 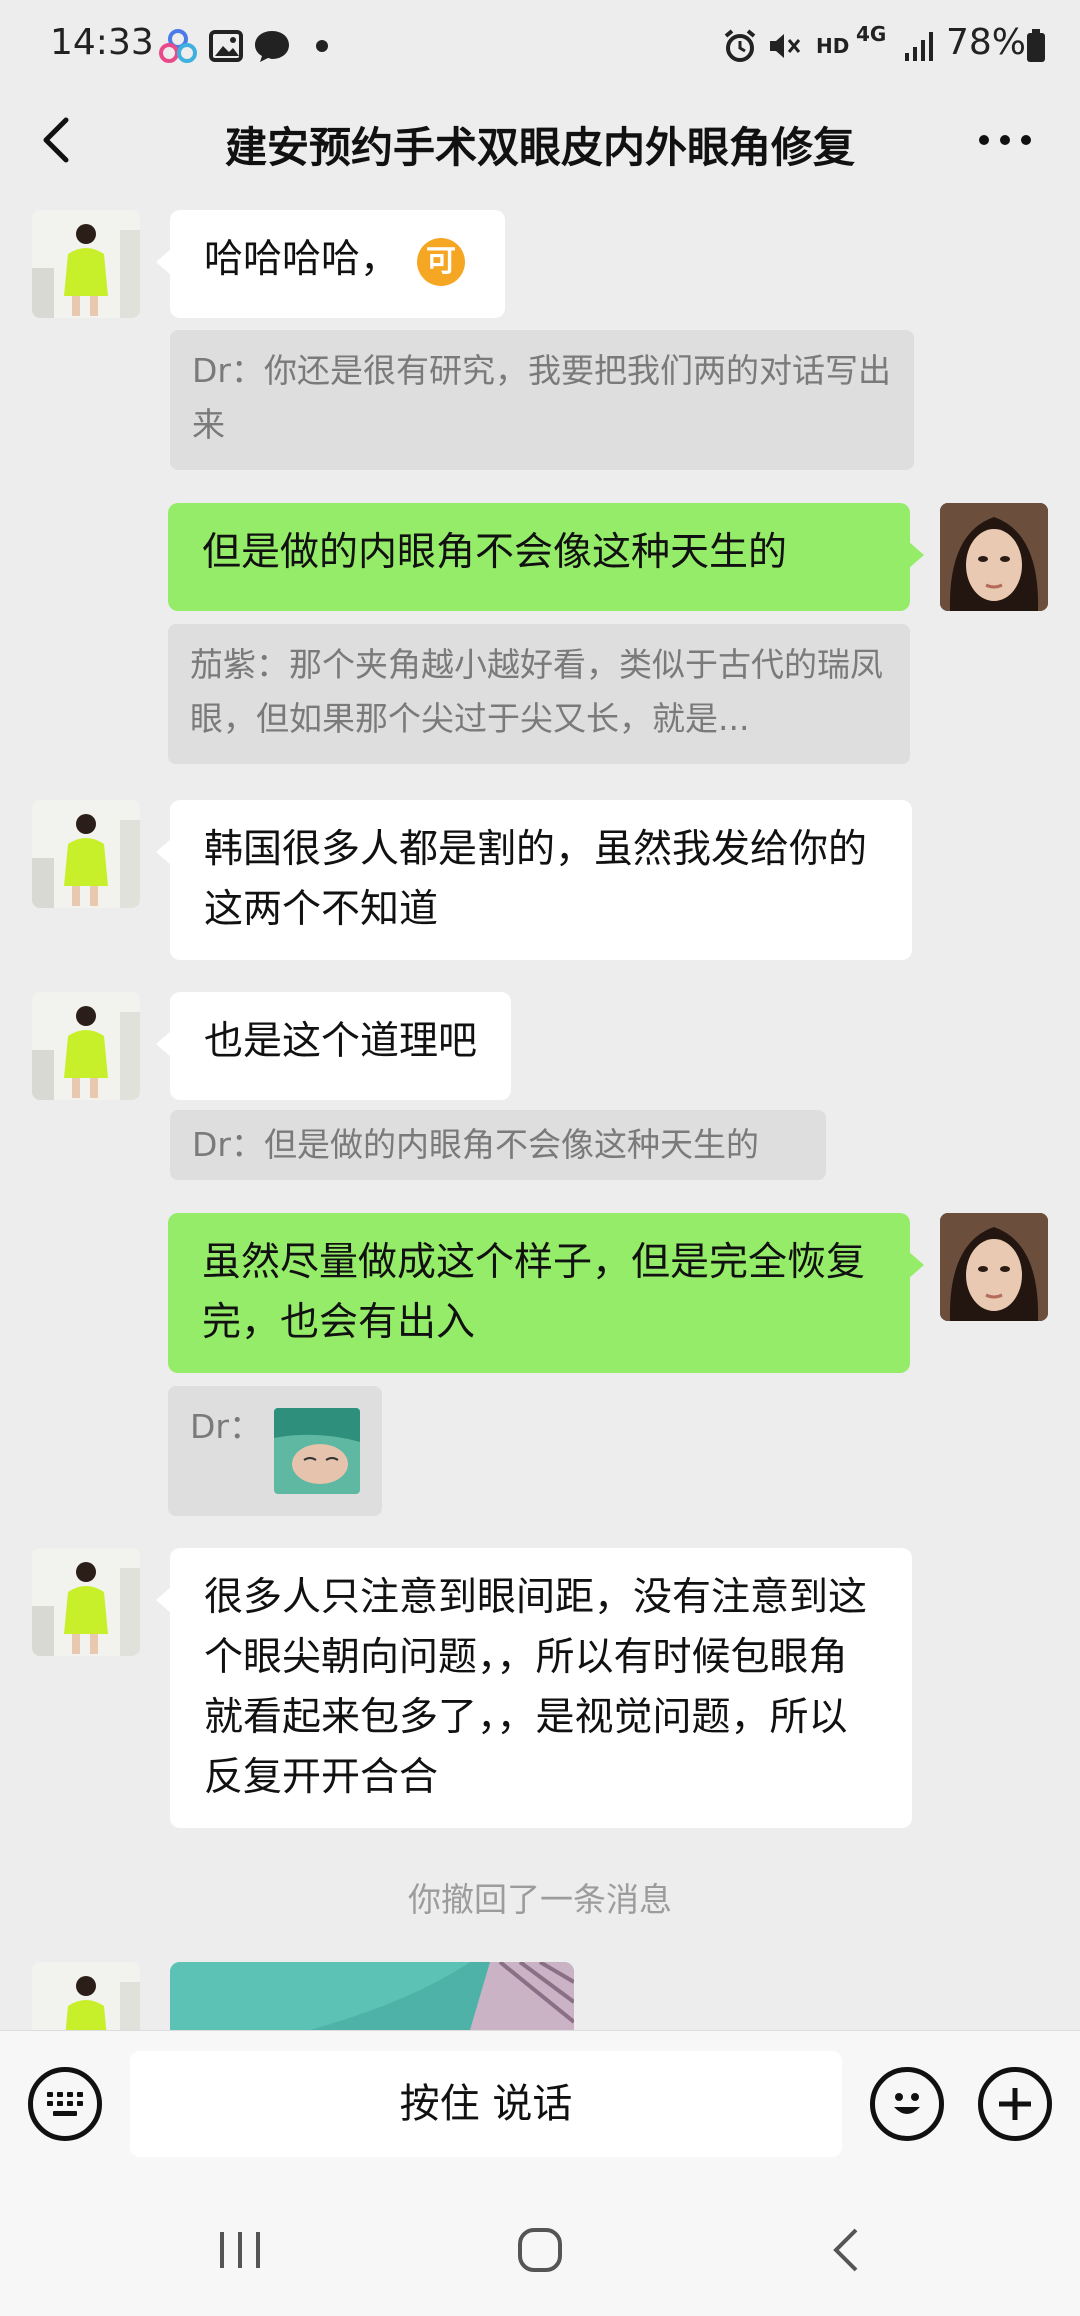 What do you see at coordinates (178, 46) in the screenshot?
I see `app-cluster-icon` at bounding box center [178, 46].